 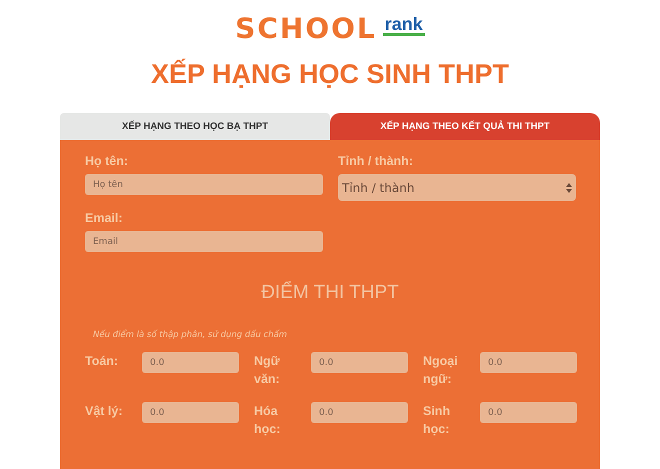 I want to click on page-title: XẾP HẠNG HỌC SINH THPT, so click(x=330, y=74).